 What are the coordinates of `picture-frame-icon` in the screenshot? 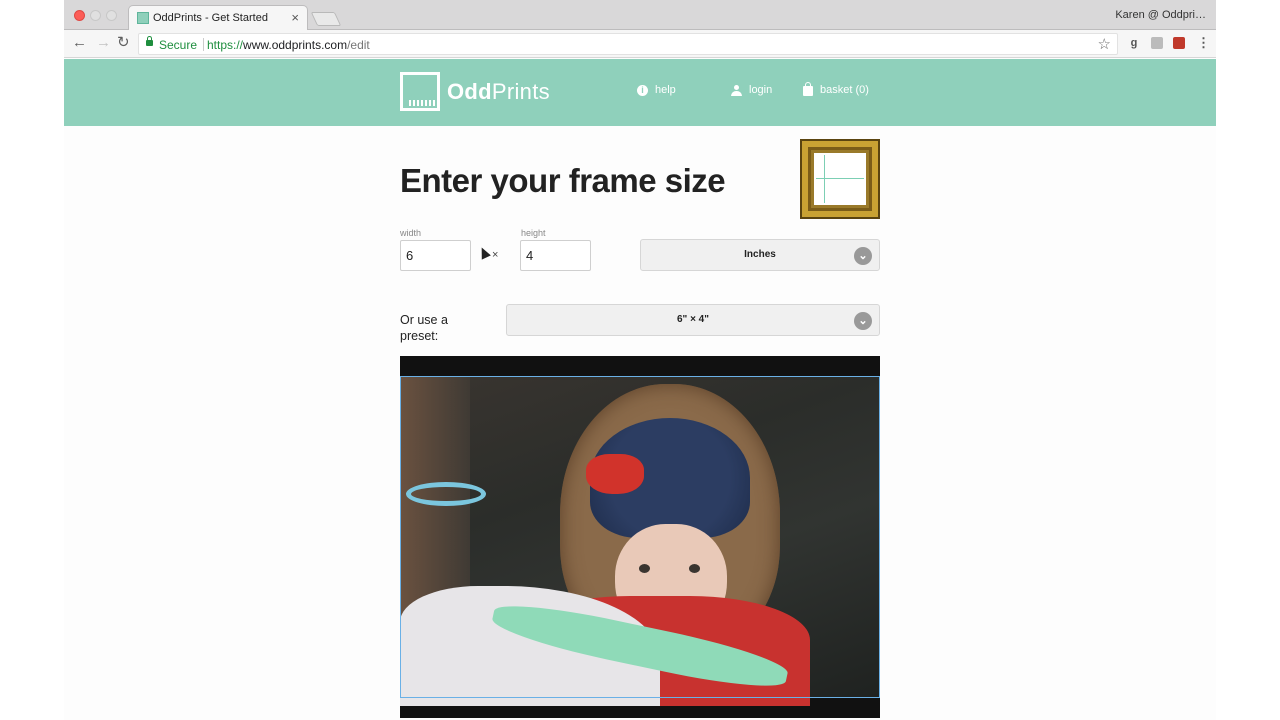 It's located at (840, 179).